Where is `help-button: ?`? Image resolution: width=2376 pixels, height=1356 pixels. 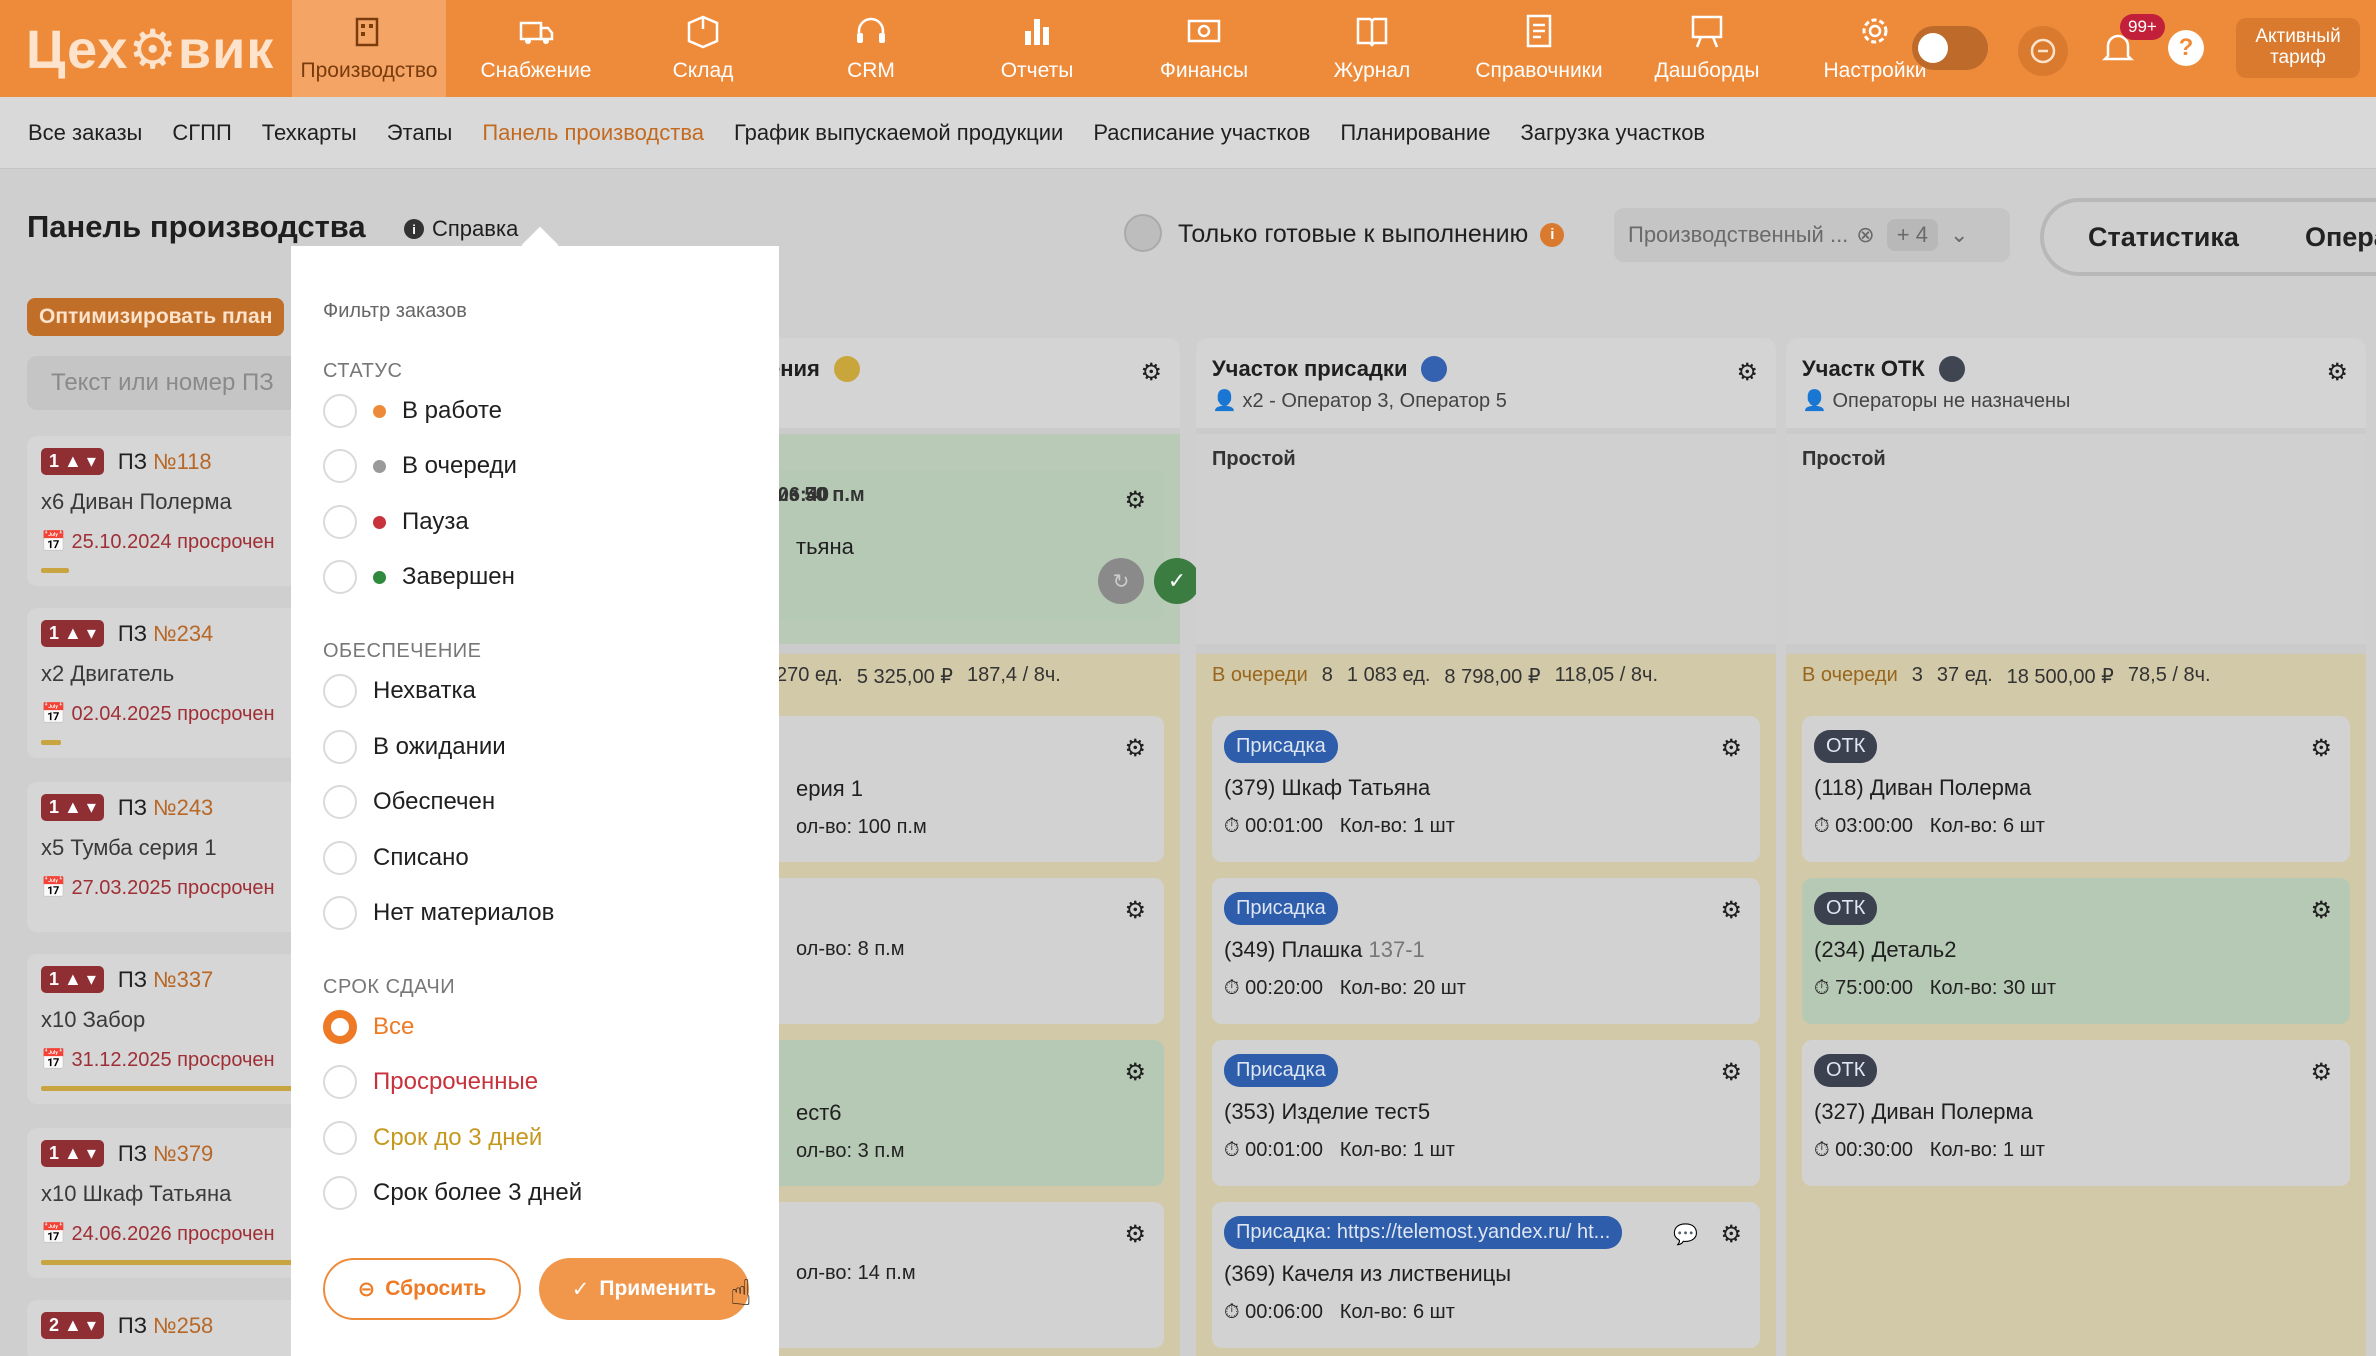 help-button: ? is located at coordinates (2186, 48).